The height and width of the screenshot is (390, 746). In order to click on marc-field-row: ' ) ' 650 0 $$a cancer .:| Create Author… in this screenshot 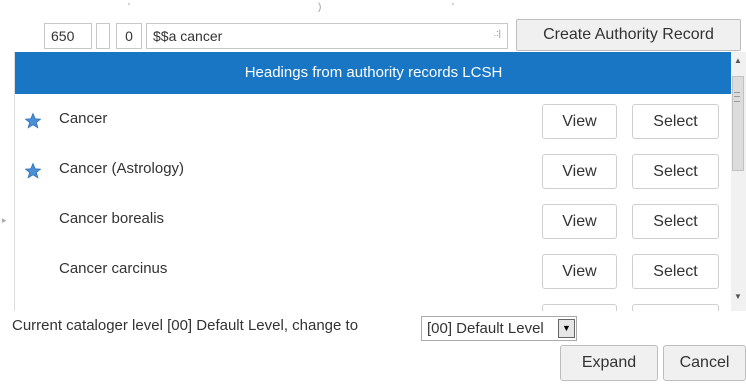, I will do `click(373, 26)`.